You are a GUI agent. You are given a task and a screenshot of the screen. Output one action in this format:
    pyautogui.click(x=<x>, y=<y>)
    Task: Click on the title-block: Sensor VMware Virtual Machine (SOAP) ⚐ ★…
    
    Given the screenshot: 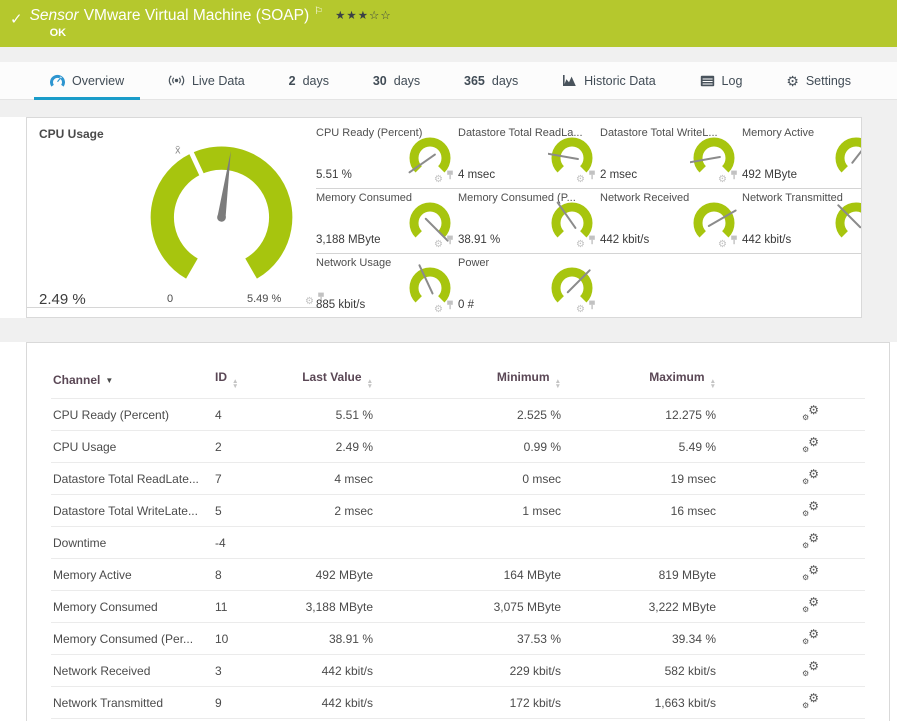 What is the action you would take?
    pyautogui.click(x=210, y=22)
    